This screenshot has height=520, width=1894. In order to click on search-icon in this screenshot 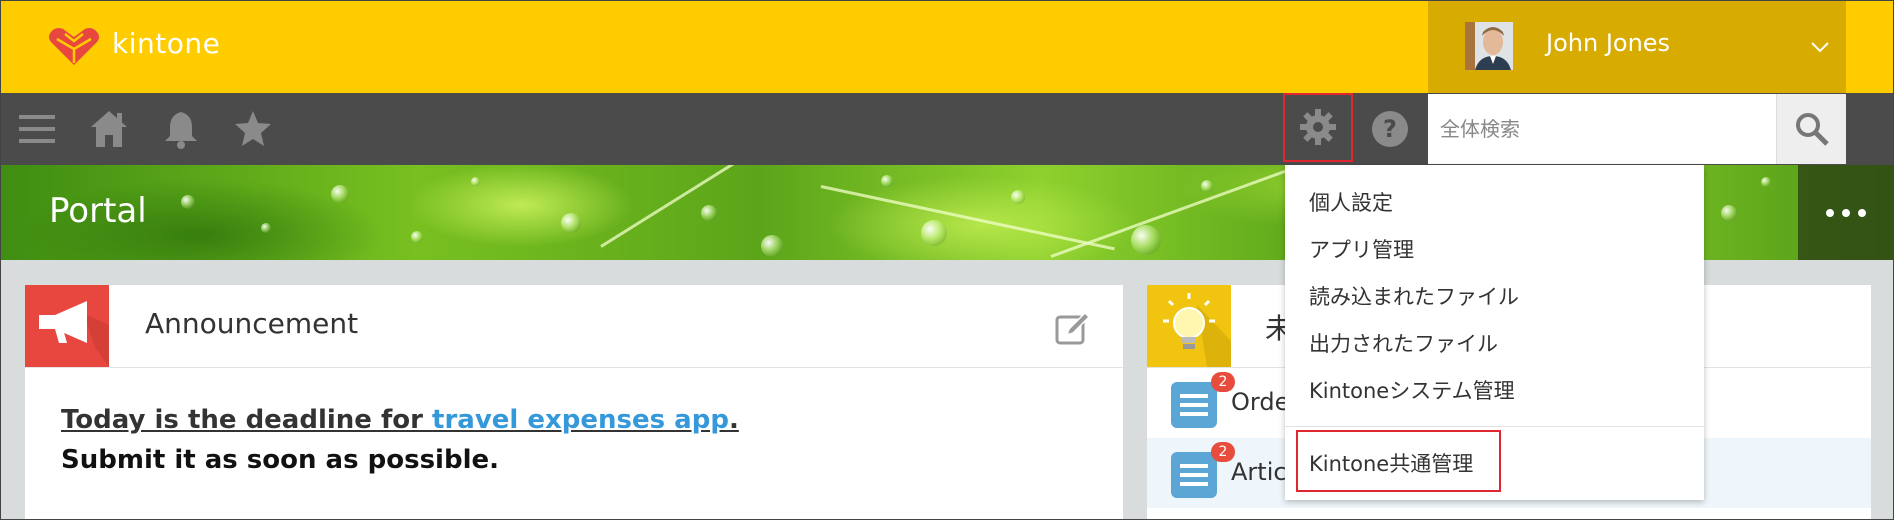, I will do `click(1812, 129)`.